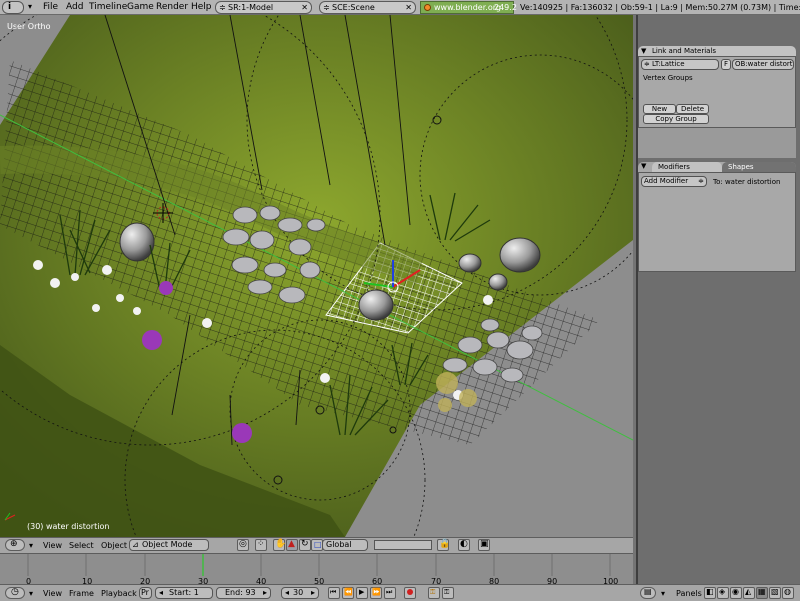 Image resolution: width=800 pixels, height=601 pixels. Describe the element at coordinates (263, 7) in the screenshot. I see `screen-selector: ≑ SR:1-Model ✕` at that location.